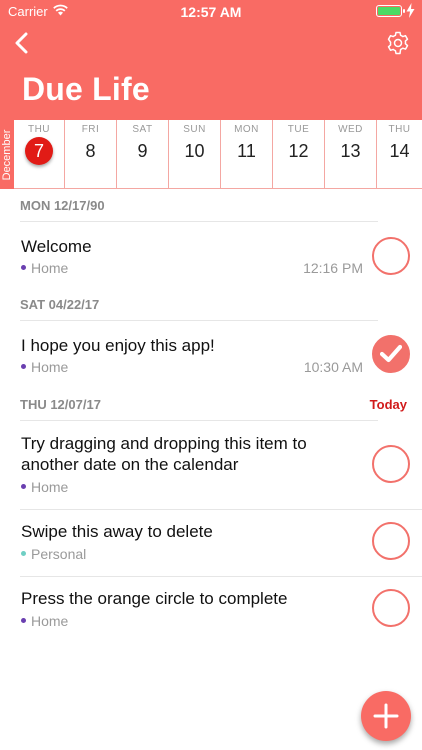  What do you see at coordinates (247, 154) in the screenshot?
I see `calendar-day: MON 11` at bounding box center [247, 154].